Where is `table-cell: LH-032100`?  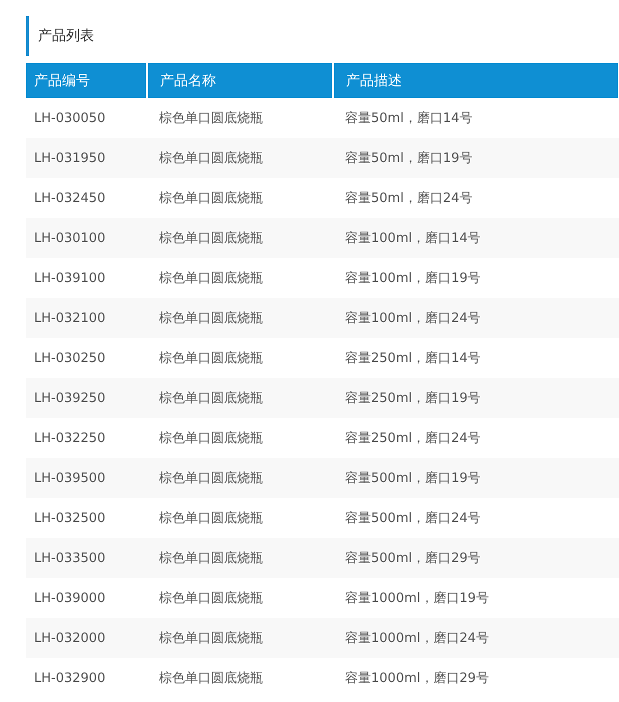 table-cell: LH-032100 is located at coordinates (86, 318).